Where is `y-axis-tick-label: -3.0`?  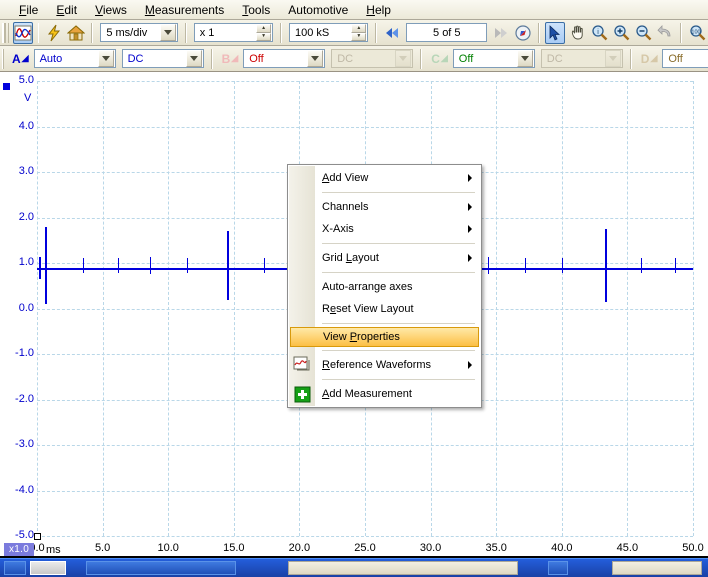
y-axis-tick-label: -3.0 is located at coordinates (24, 444).